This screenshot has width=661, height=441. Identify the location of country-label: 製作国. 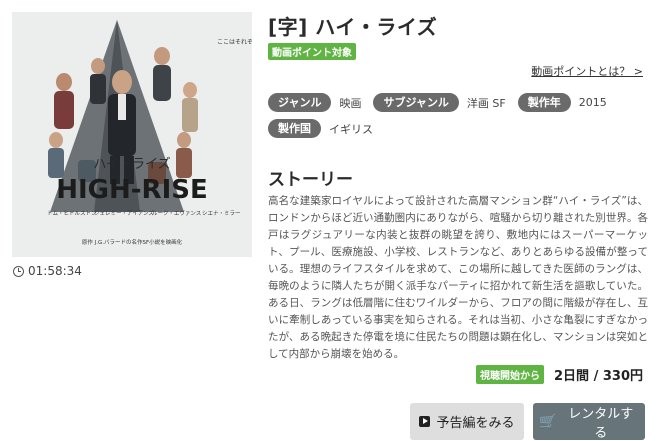
(294, 128).